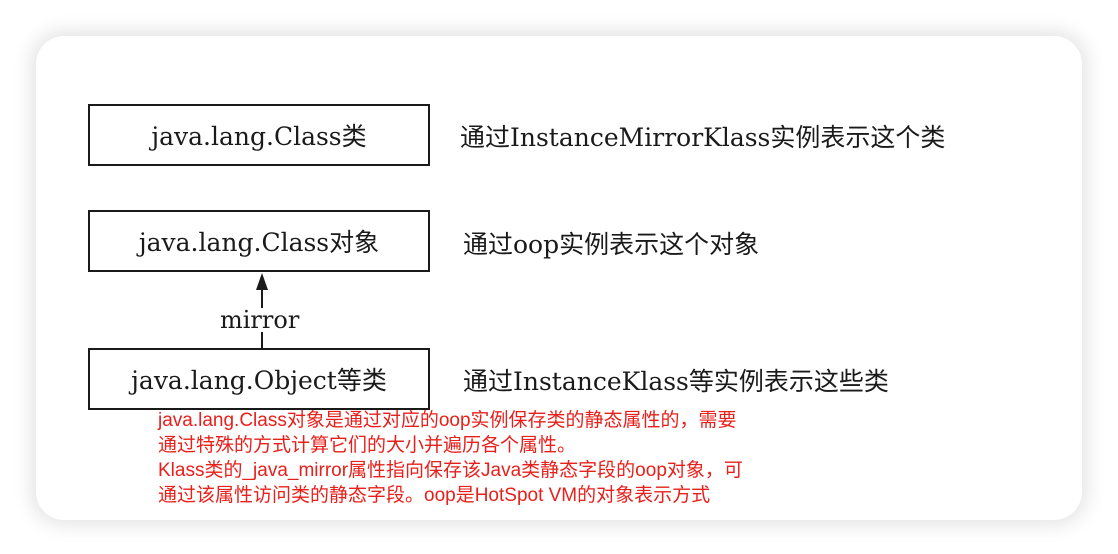 This screenshot has width=1118, height=554. I want to click on object-types-label: java.lang.Object等类, so click(259, 380).